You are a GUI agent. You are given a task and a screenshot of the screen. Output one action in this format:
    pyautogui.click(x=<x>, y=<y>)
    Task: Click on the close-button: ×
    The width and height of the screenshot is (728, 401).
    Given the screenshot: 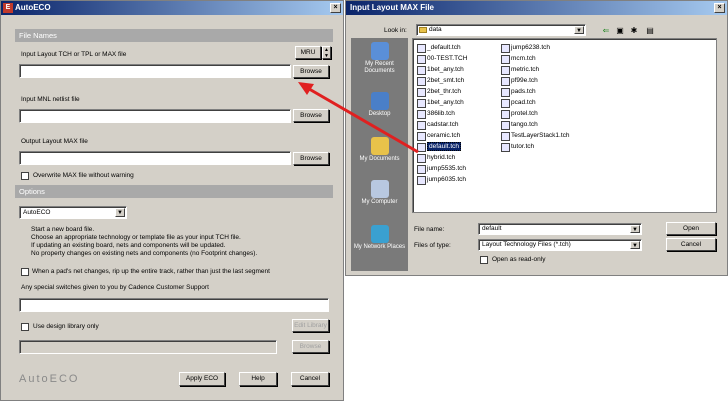 What is the action you would take?
    pyautogui.click(x=335, y=8)
    